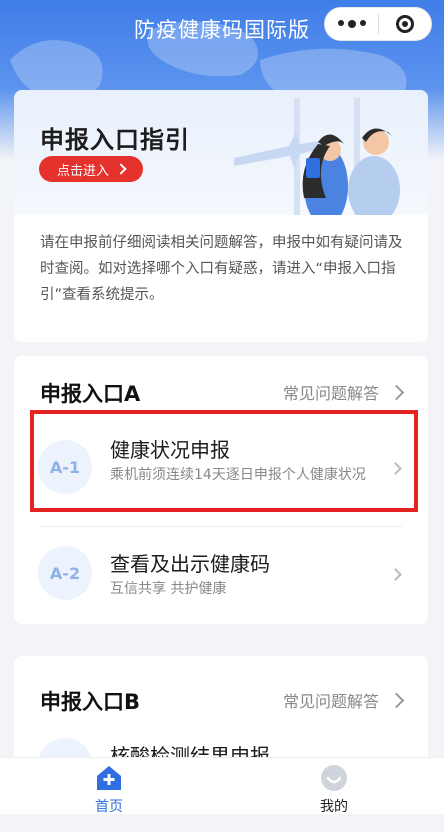  What do you see at coordinates (109, 778) in the screenshot?
I see `home-icon` at bounding box center [109, 778].